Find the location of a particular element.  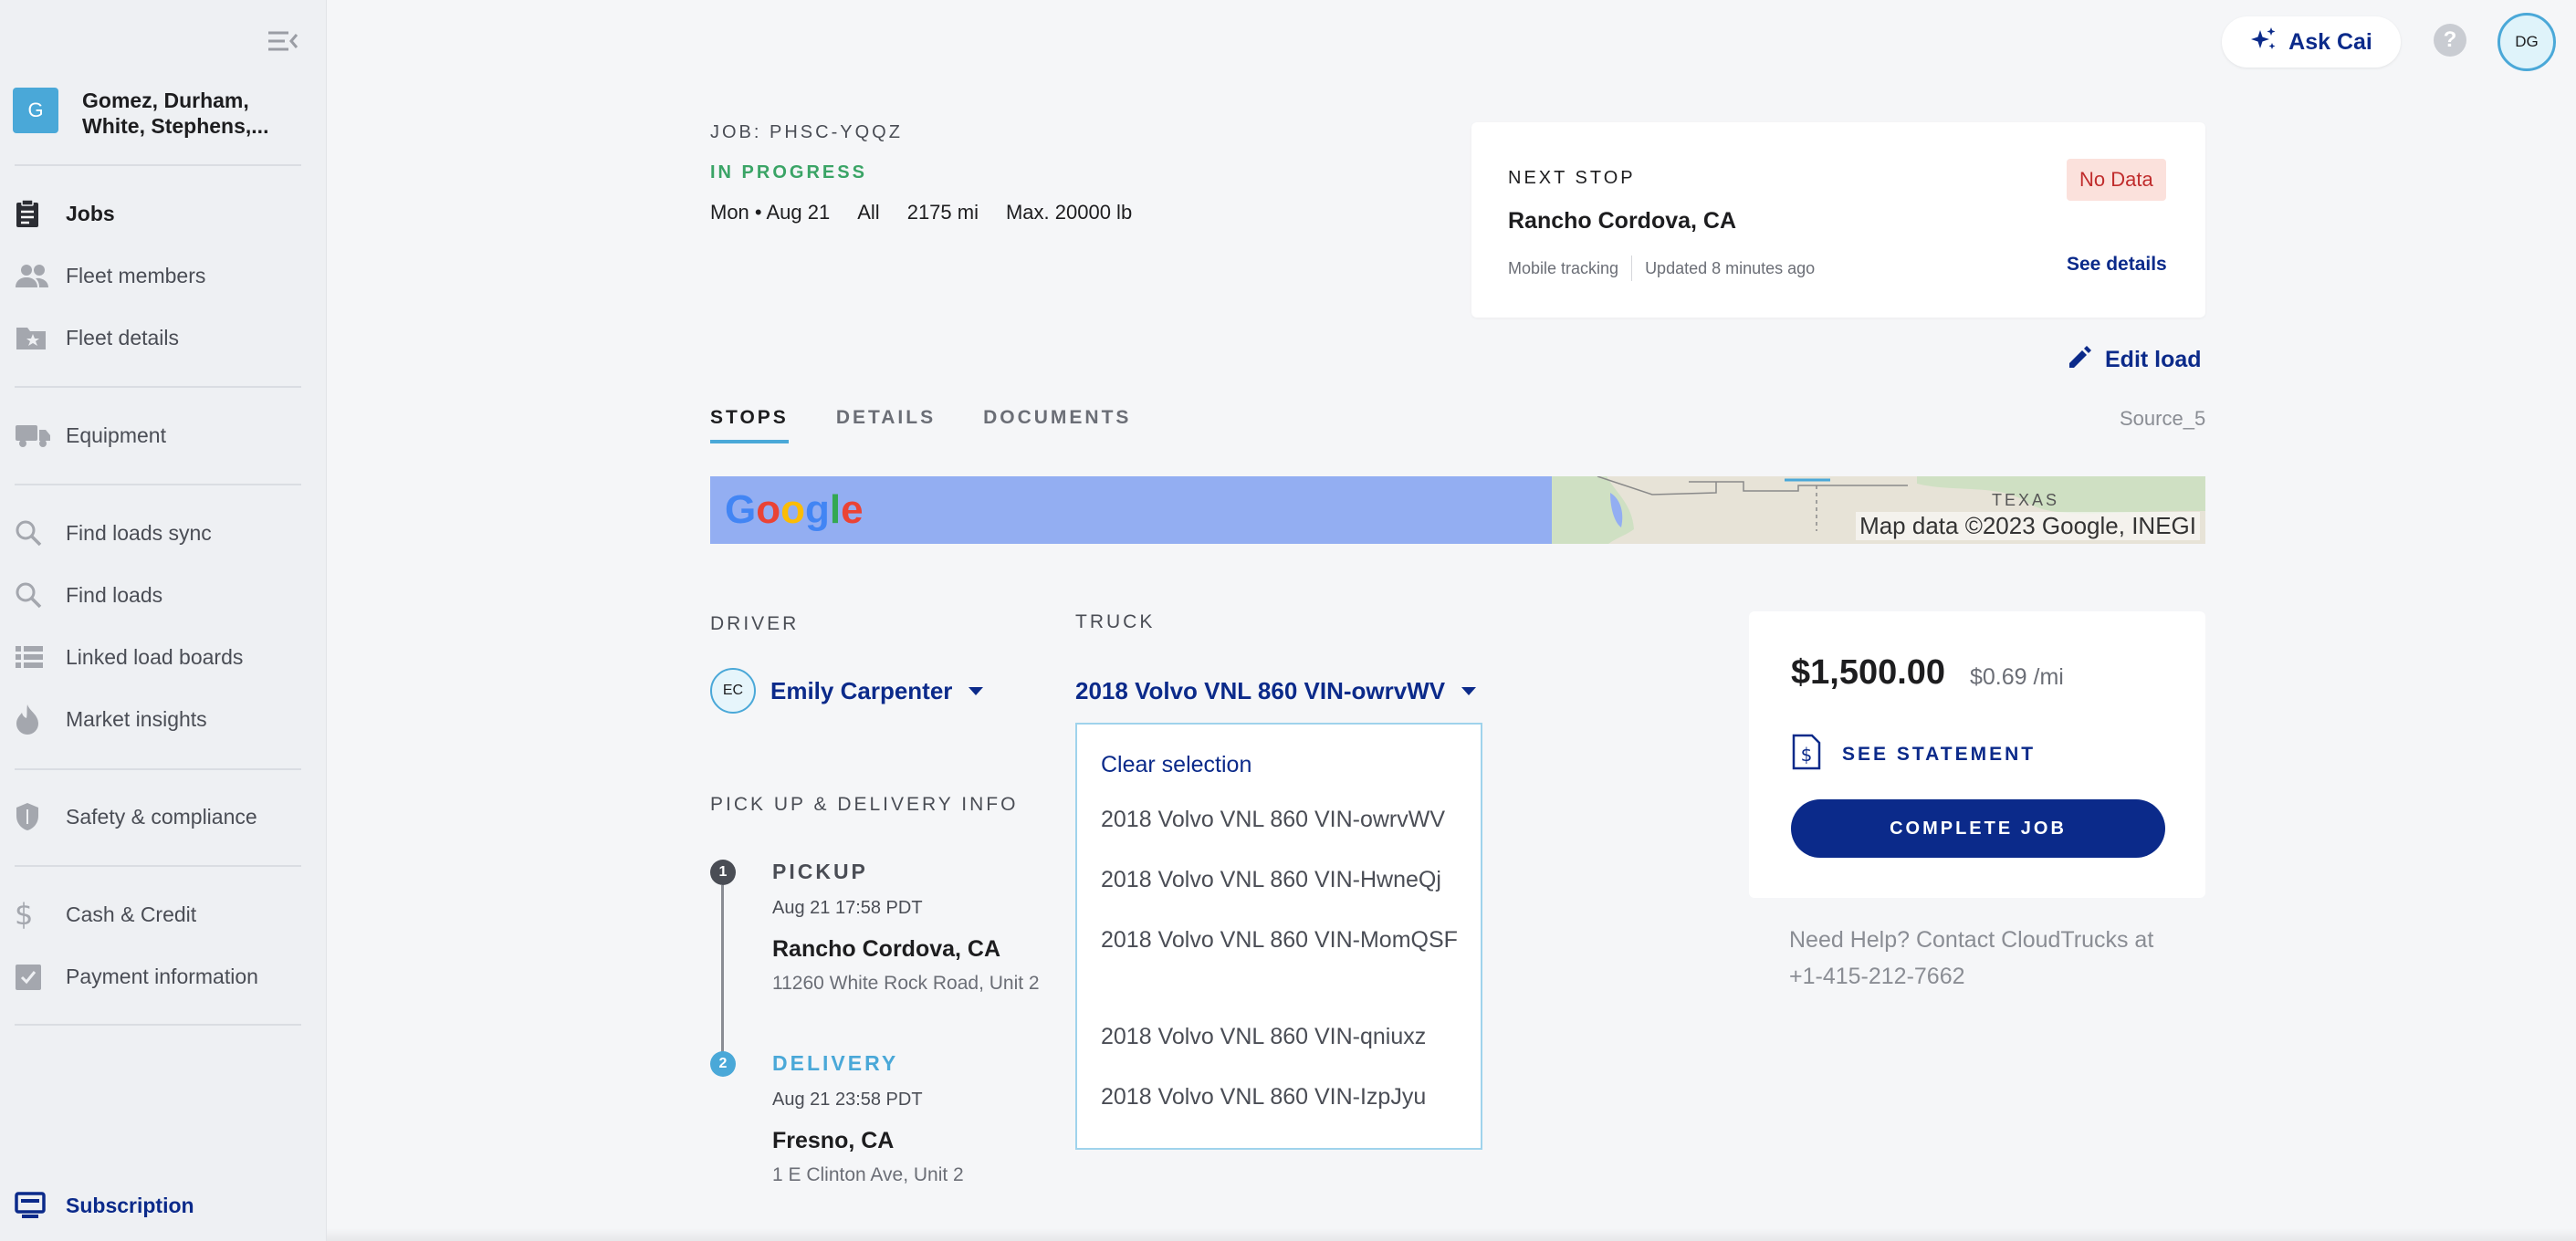

truck-option: 2018 Volvo VNL 860 VIN-qniuxz is located at coordinates (1283, 1036).